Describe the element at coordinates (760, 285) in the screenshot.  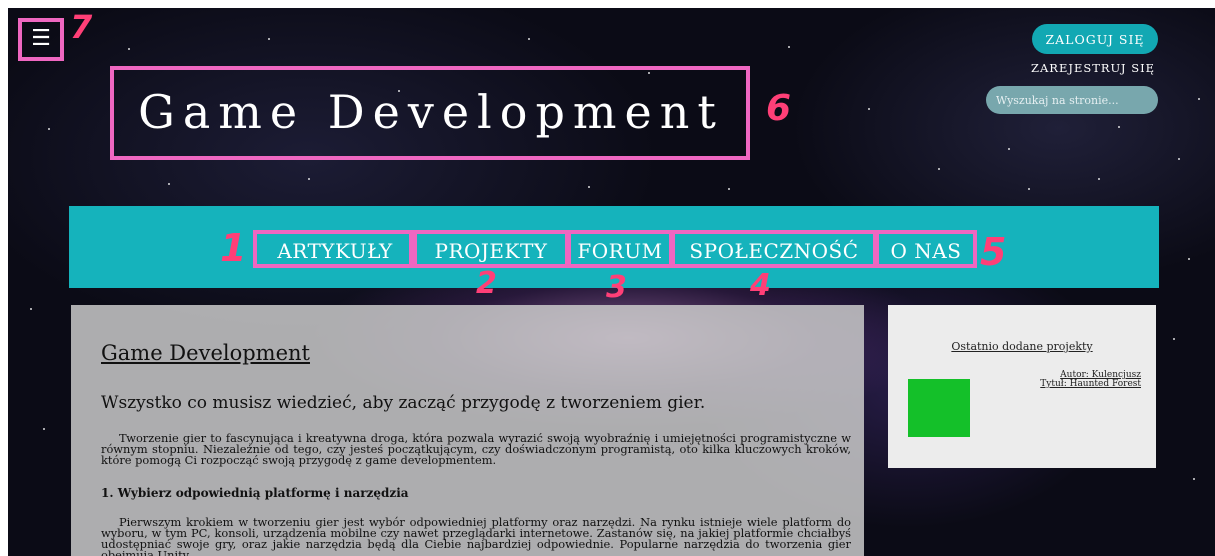
I see `annotation-marker-4: 4` at that location.